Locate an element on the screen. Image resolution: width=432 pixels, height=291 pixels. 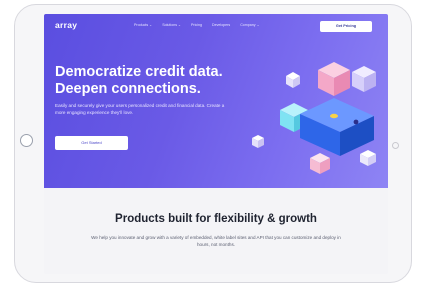
hero-title-line2: Deepen connections. is located at coordinates (128, 89).